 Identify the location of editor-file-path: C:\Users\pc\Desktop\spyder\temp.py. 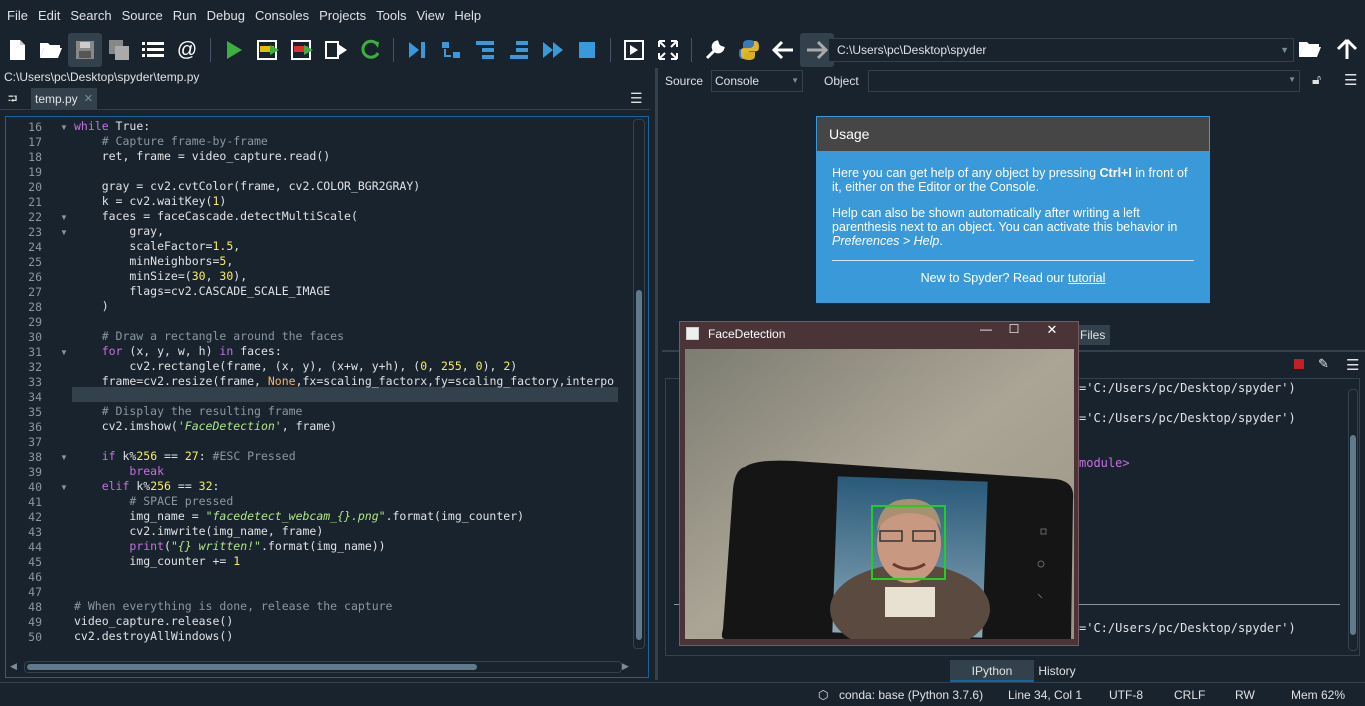
(102, 77).